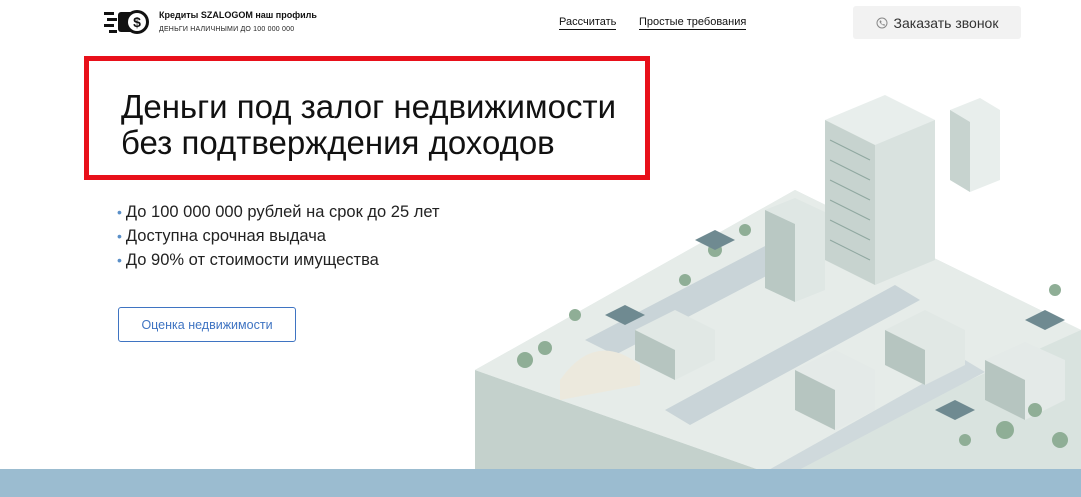 This screenshot has width=1081, height=497. Describe the element at coordinates (540, 483) in the screenshot. I see `footer-band` at that location.